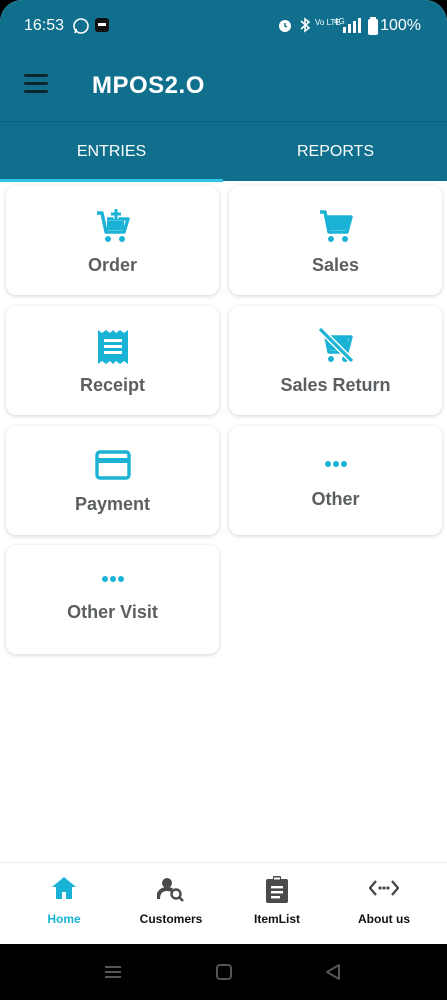 This screenshot has width=447, height=1000. What do you see at coordinates (335, 226) in the screenshot?
I see `cart-icon` at bounding box center [335, 226].